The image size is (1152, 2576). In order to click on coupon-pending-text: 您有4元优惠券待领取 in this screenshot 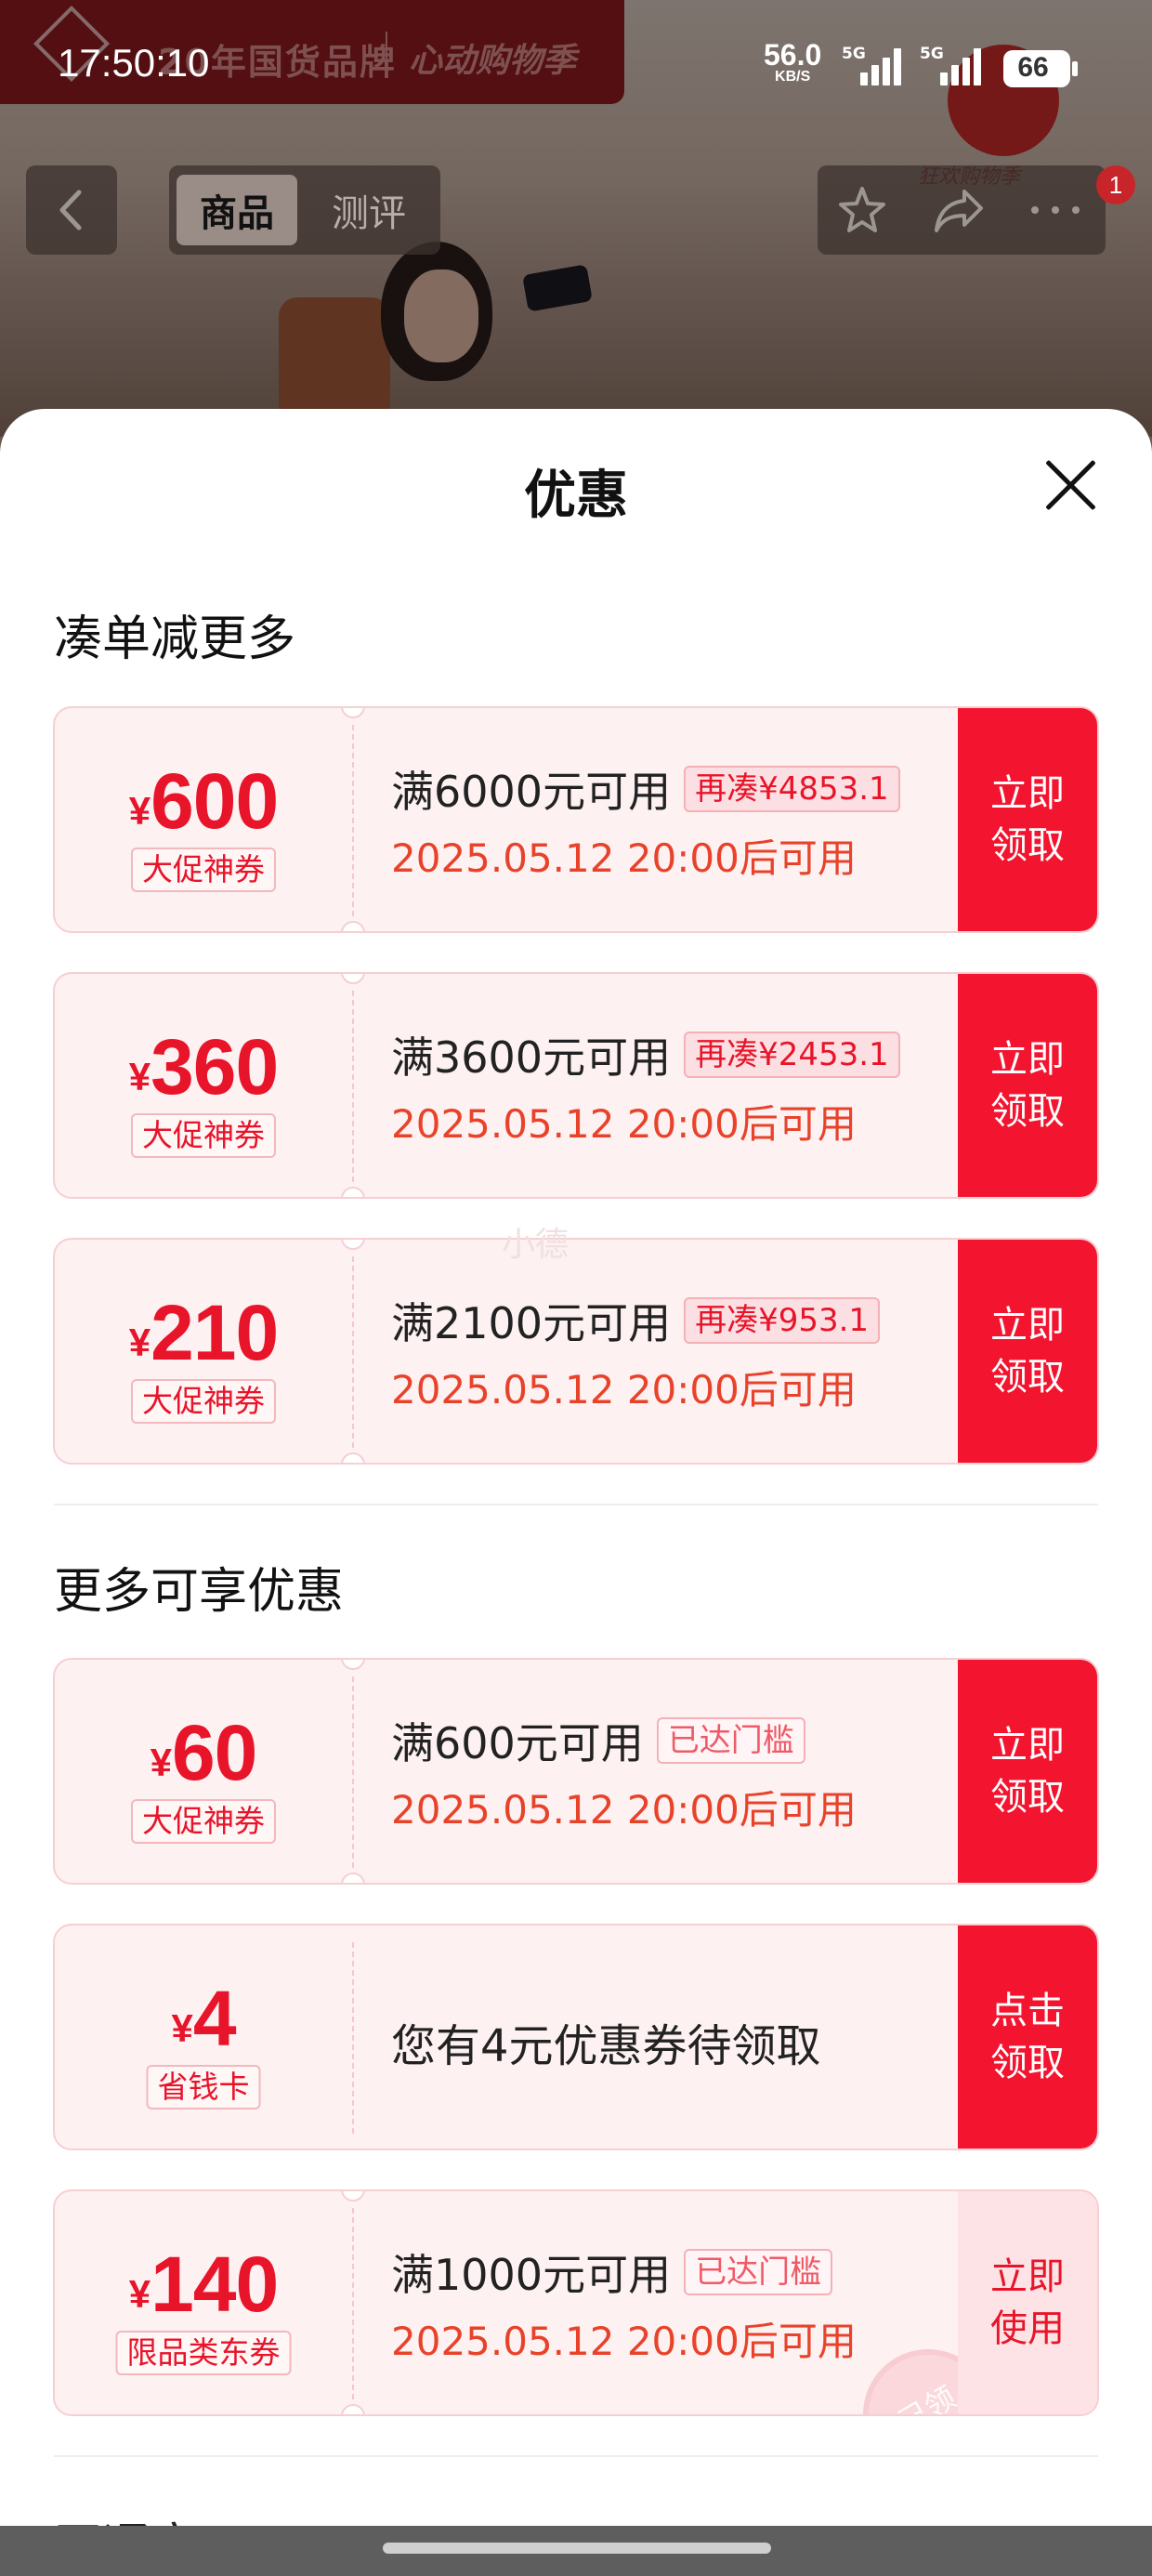, I will do `click(606, 2046)`.